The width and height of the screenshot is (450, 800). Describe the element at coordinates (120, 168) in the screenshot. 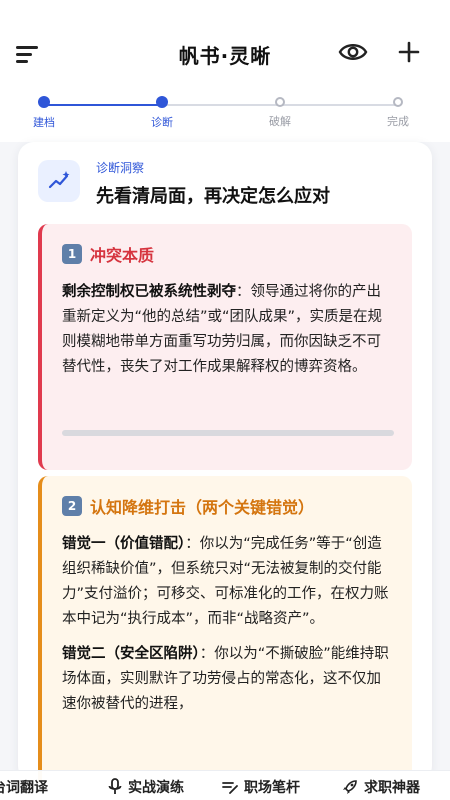

I see `card-subtitle: 诊断洞察` at that location.